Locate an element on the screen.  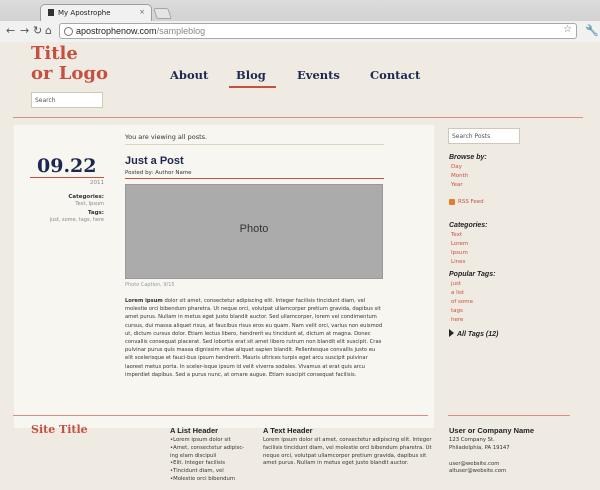
back-arrow-icon: ← is located at coordinates (10, 31).